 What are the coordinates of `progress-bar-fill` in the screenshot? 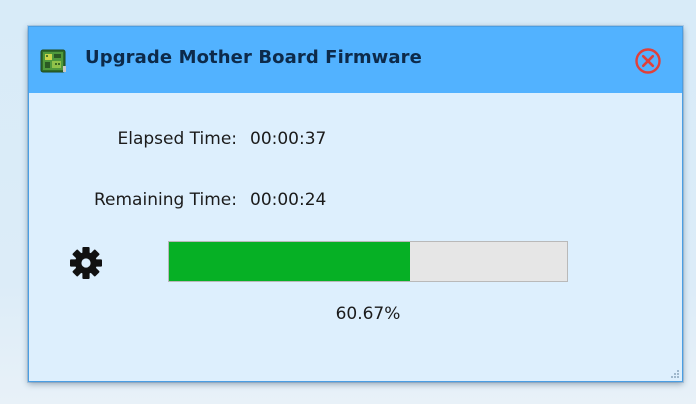 It's located at (289, 261).